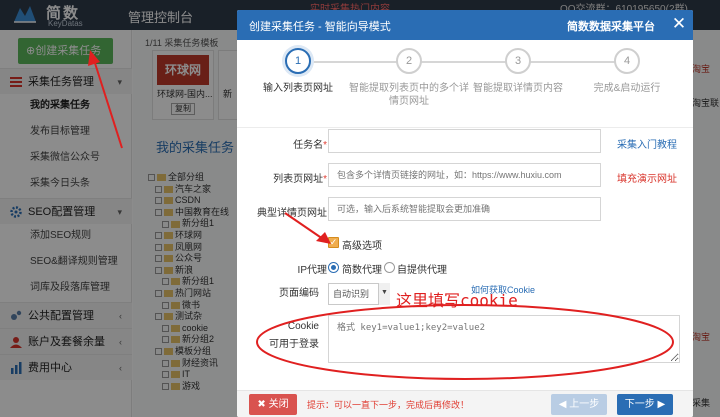 Image resolution: width=720 pixels, height=417 pixels. I want to click on proxy-radio-keydatas, so click(333, 267).